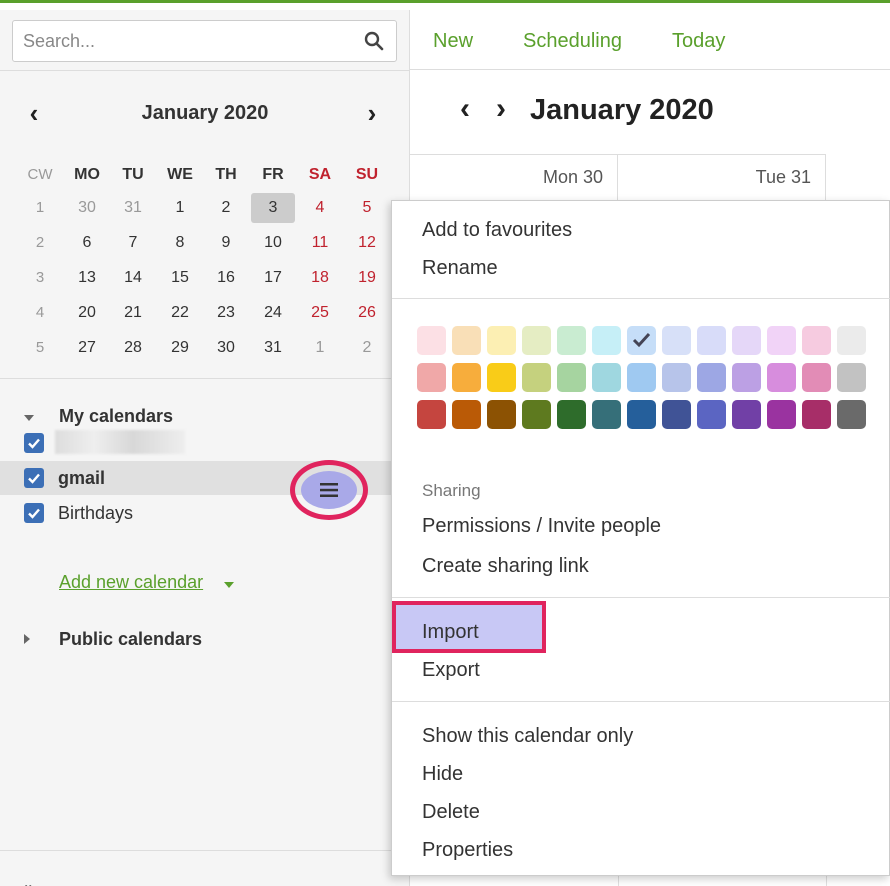  Describe the element at coordinates (87, 278) in the screenshot. I see `mini-day: 13` at that location.